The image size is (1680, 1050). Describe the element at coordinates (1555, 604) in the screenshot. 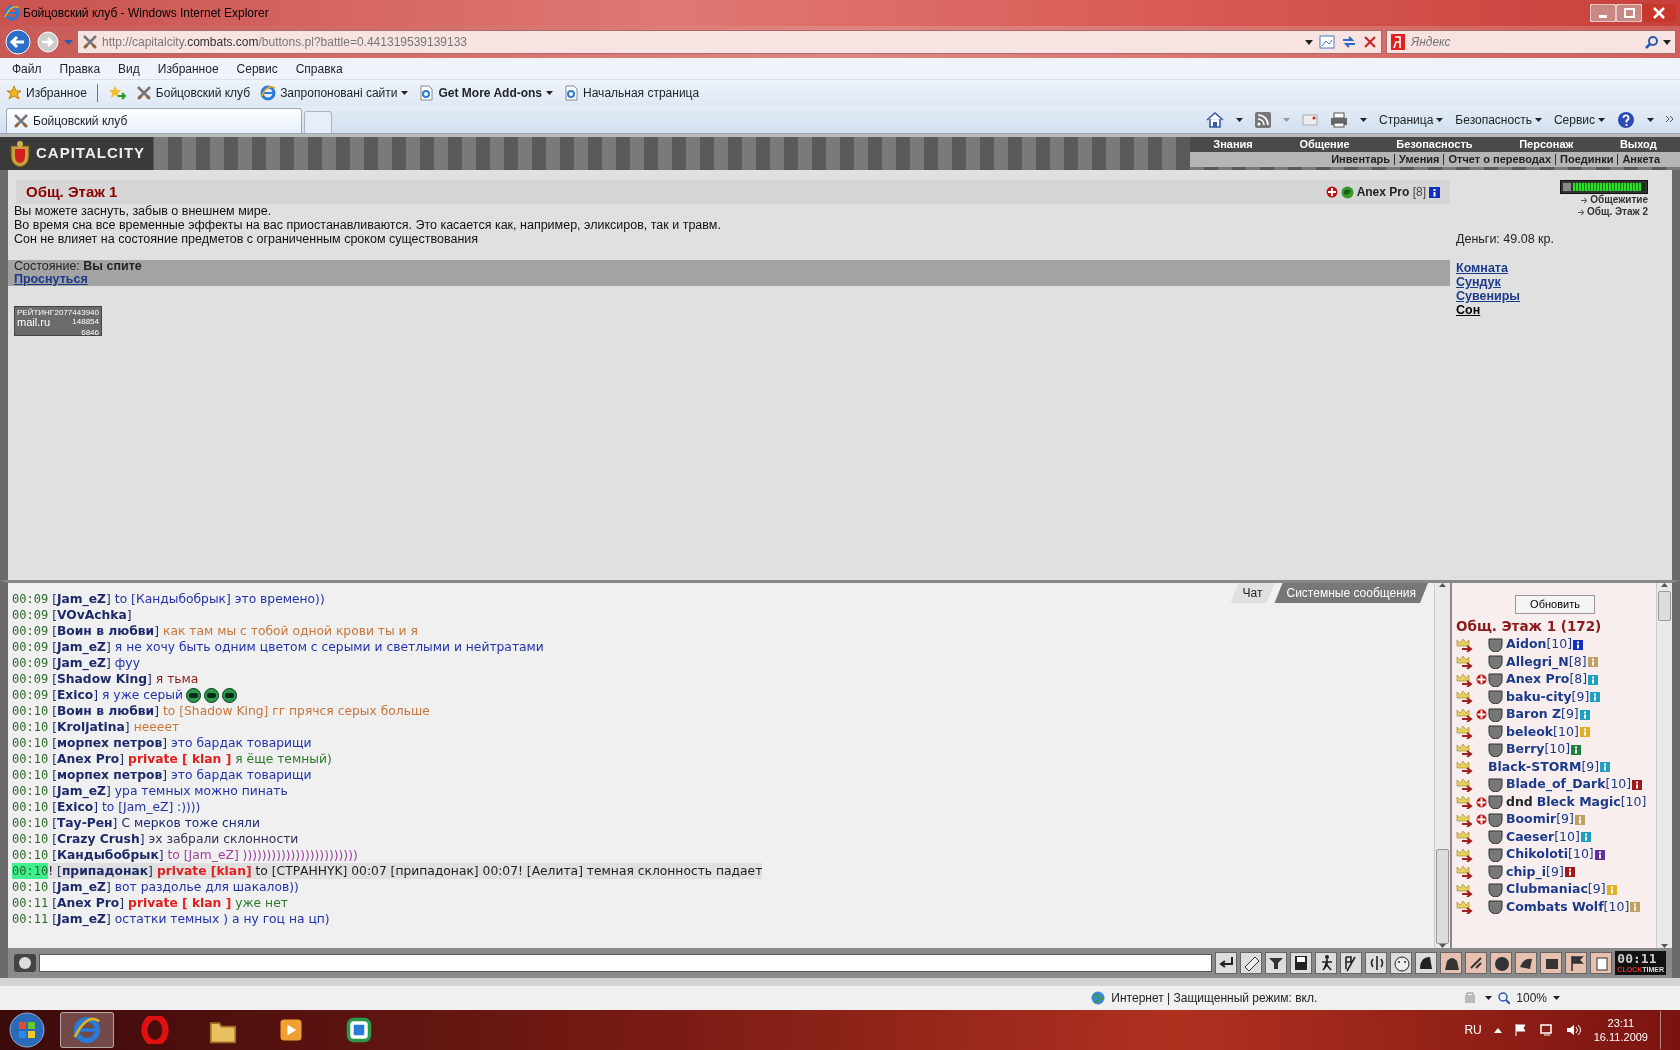

I see `refresh-button: Обновить` at that location.